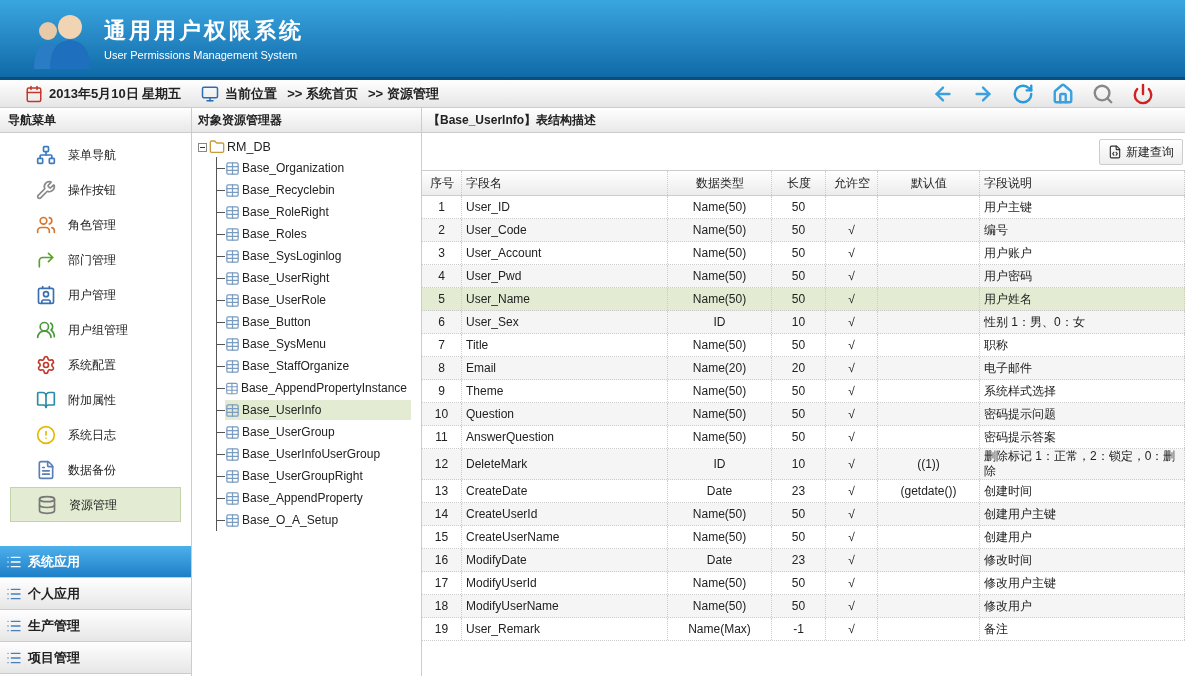  I want to click on table-cell: 密码提示问题, so click(1020, 414).